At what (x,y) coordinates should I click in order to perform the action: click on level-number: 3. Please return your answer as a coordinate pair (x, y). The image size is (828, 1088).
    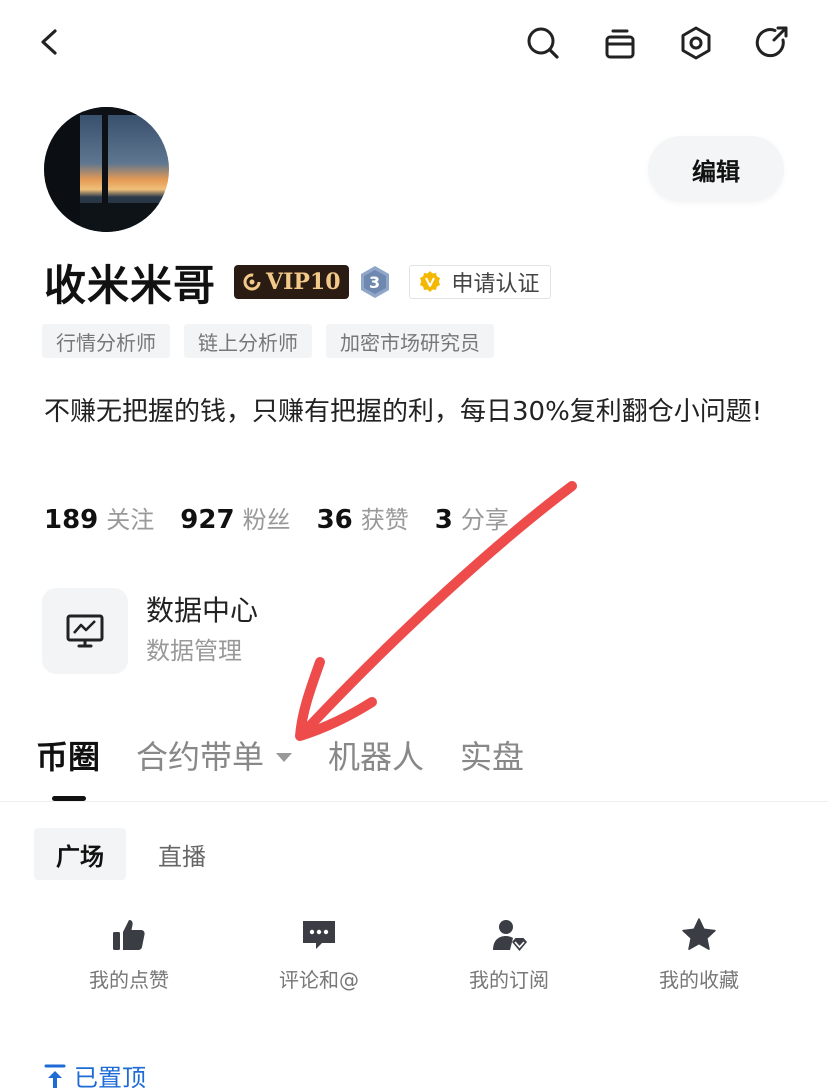
    Looking at the image, I should click on (374, 282).